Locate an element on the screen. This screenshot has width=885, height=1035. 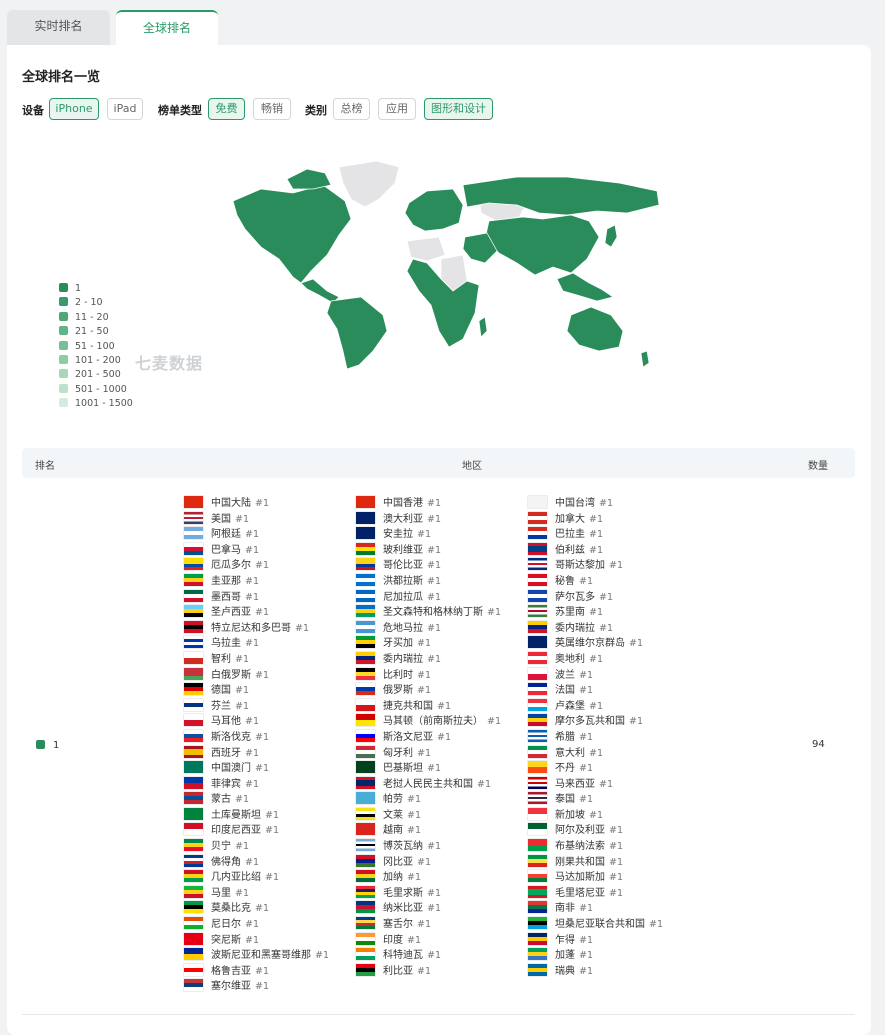
tab-global-ranking: 全球排名 is located at coordinates (167, 27).